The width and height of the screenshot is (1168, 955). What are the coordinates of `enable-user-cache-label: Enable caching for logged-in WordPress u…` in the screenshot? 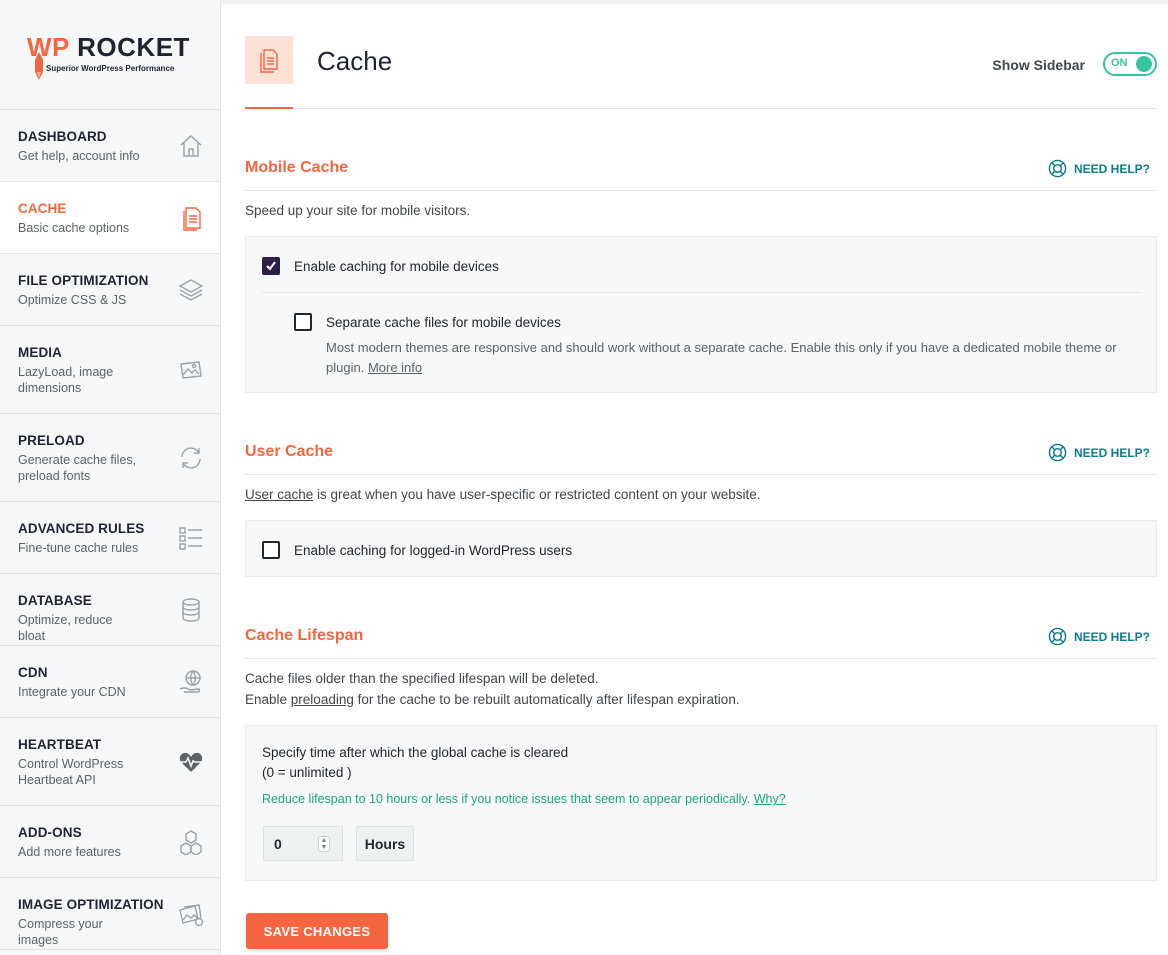 It's located at (433, 550).